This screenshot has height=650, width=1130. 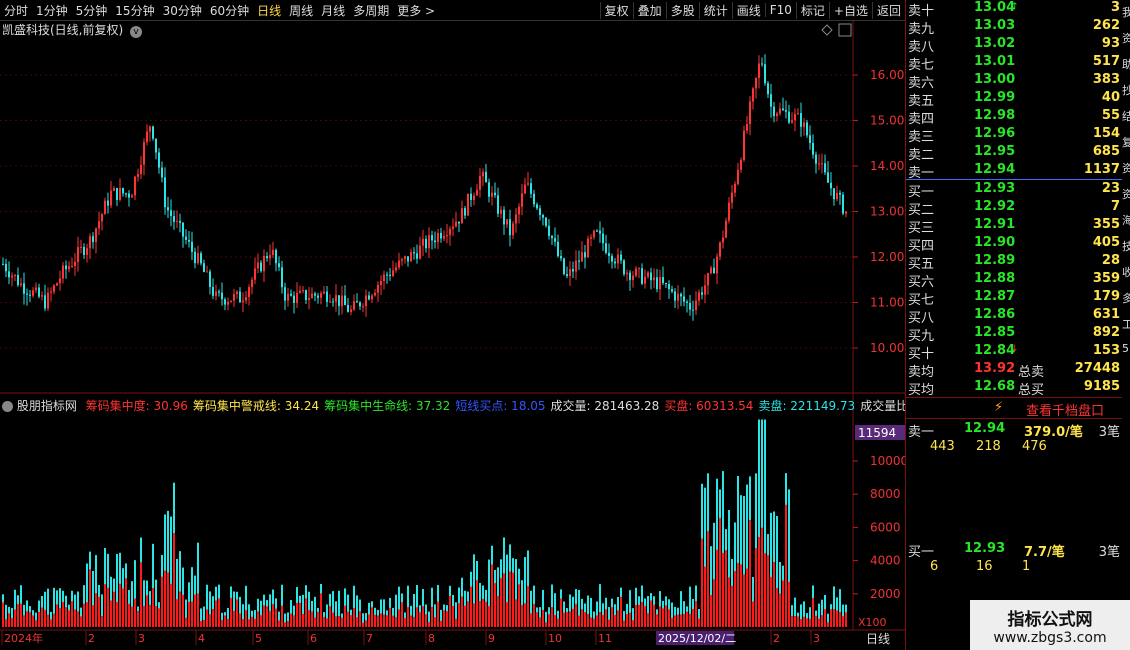 I want to click on cursor-date-label: 2025/12/02/二, so click(x=697, y=638).